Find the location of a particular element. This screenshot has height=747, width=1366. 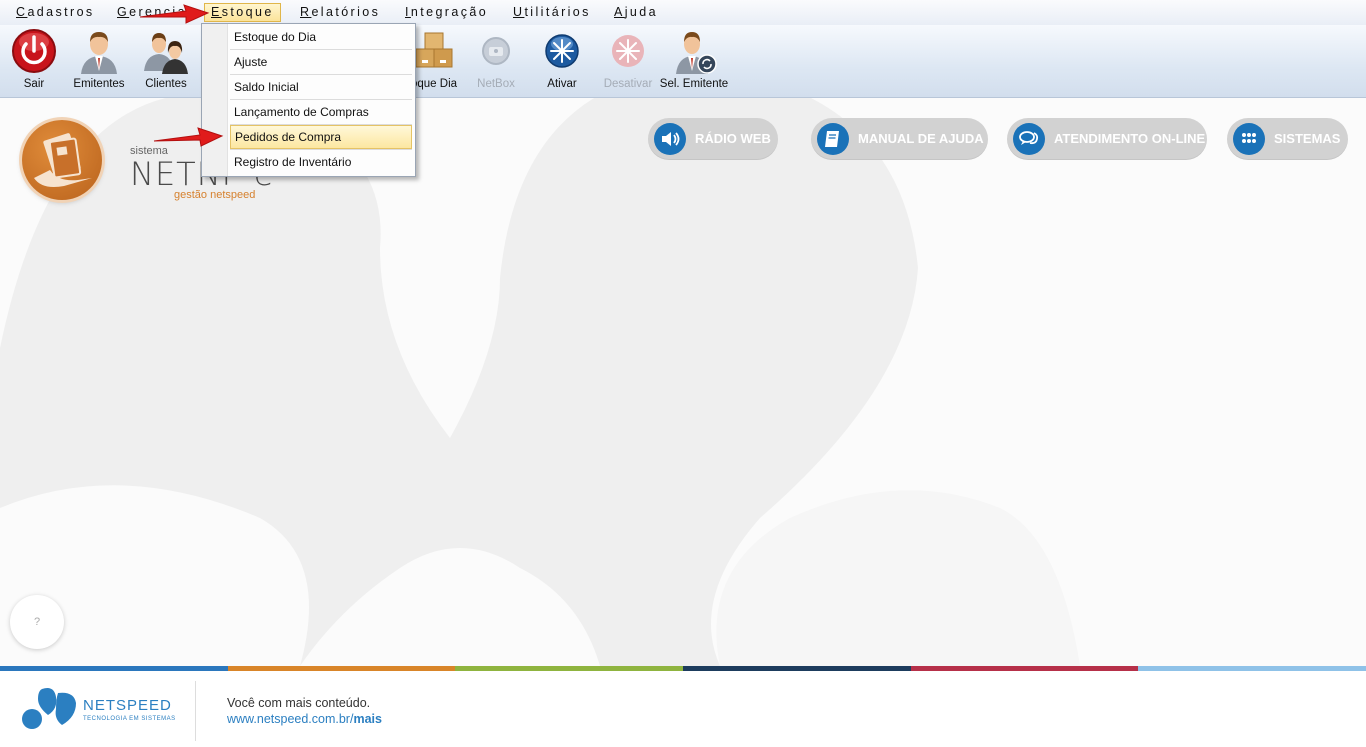

brand-tagline: gestão netspeed is located at coordinates (215, 195).